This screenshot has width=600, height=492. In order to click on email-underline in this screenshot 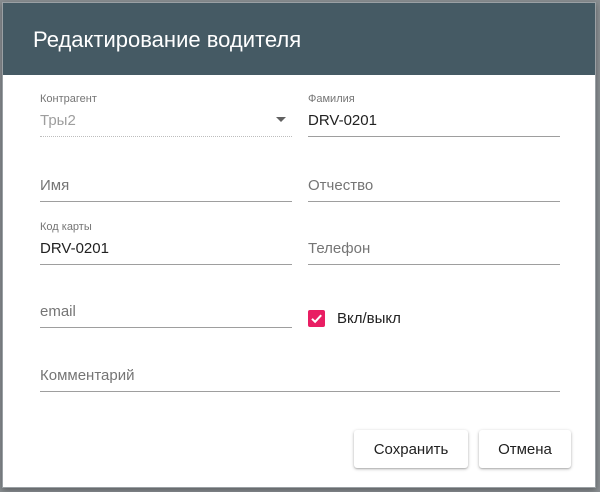, I will do `click(166, 327)`.